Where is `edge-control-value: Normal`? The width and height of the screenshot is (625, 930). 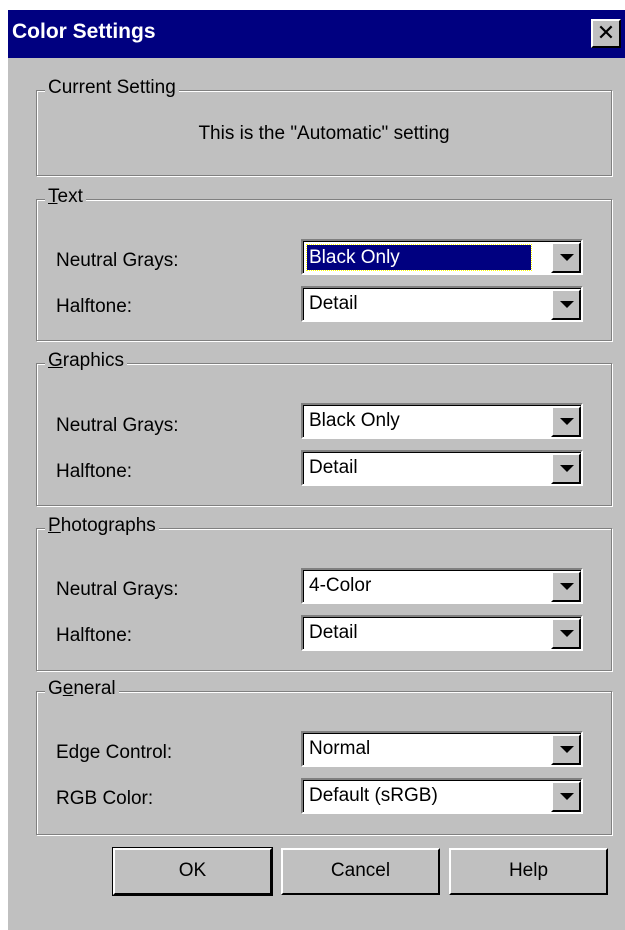
edge-control-value: Normal is located at coordinates (340, 748).